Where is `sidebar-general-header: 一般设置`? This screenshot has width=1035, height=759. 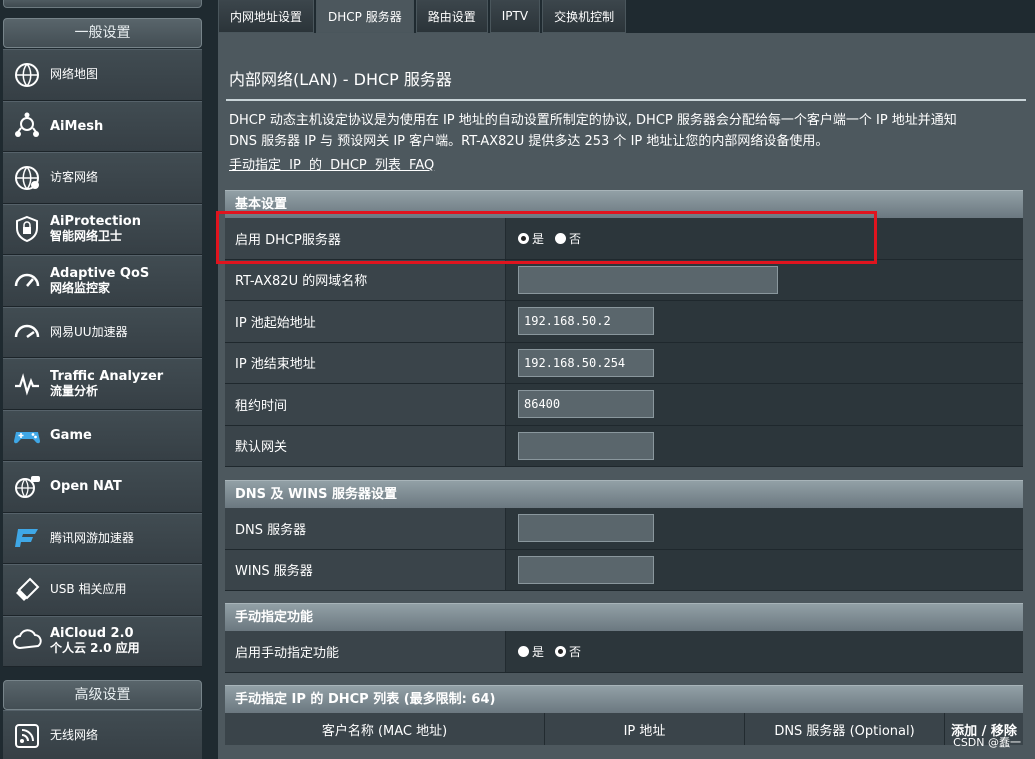
sidebar-general-header: 一般设置 is located at coordinates (102, 33).